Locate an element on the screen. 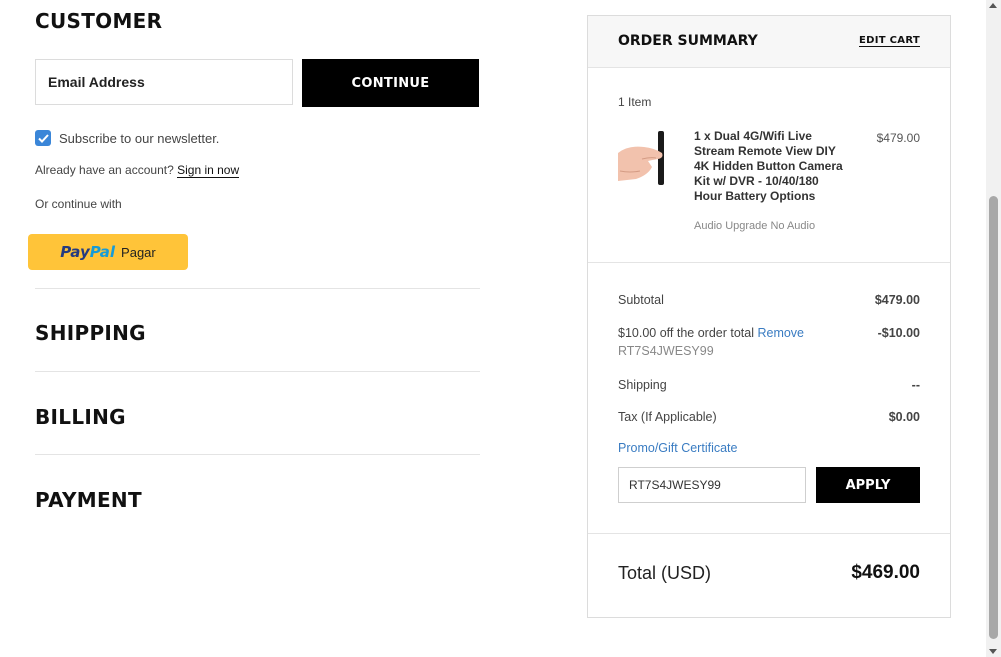 The height and width of the screenshot is (657, 1001). tax-label: Tax (If Applicable) is located at coordinates (667, 417).